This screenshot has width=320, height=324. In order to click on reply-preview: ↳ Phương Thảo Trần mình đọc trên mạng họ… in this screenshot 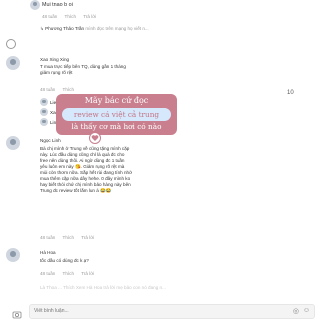, I will do `click(170, 29)`.